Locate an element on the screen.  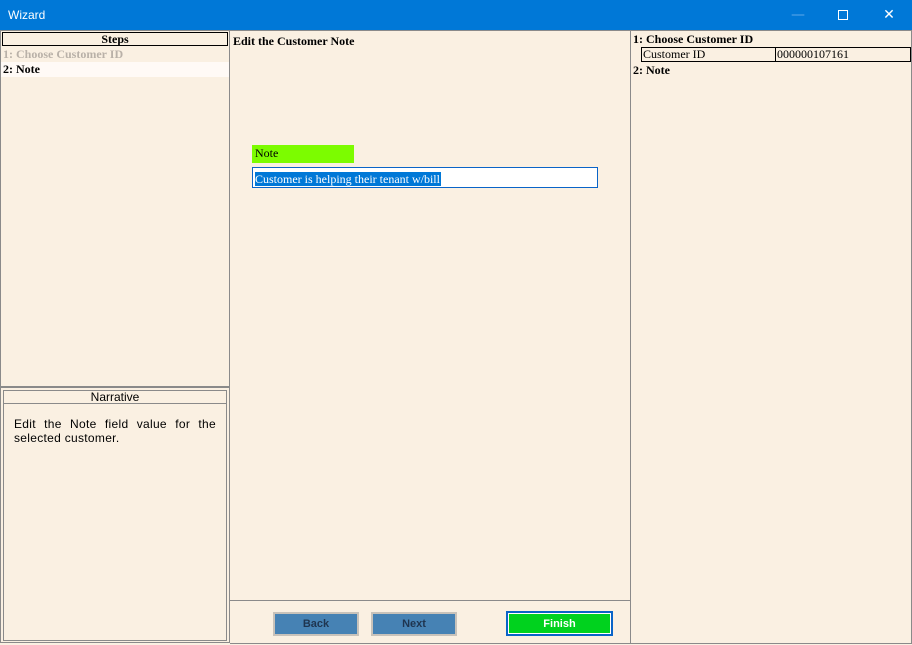
back-button: Back is located at coordinates (316, 624).